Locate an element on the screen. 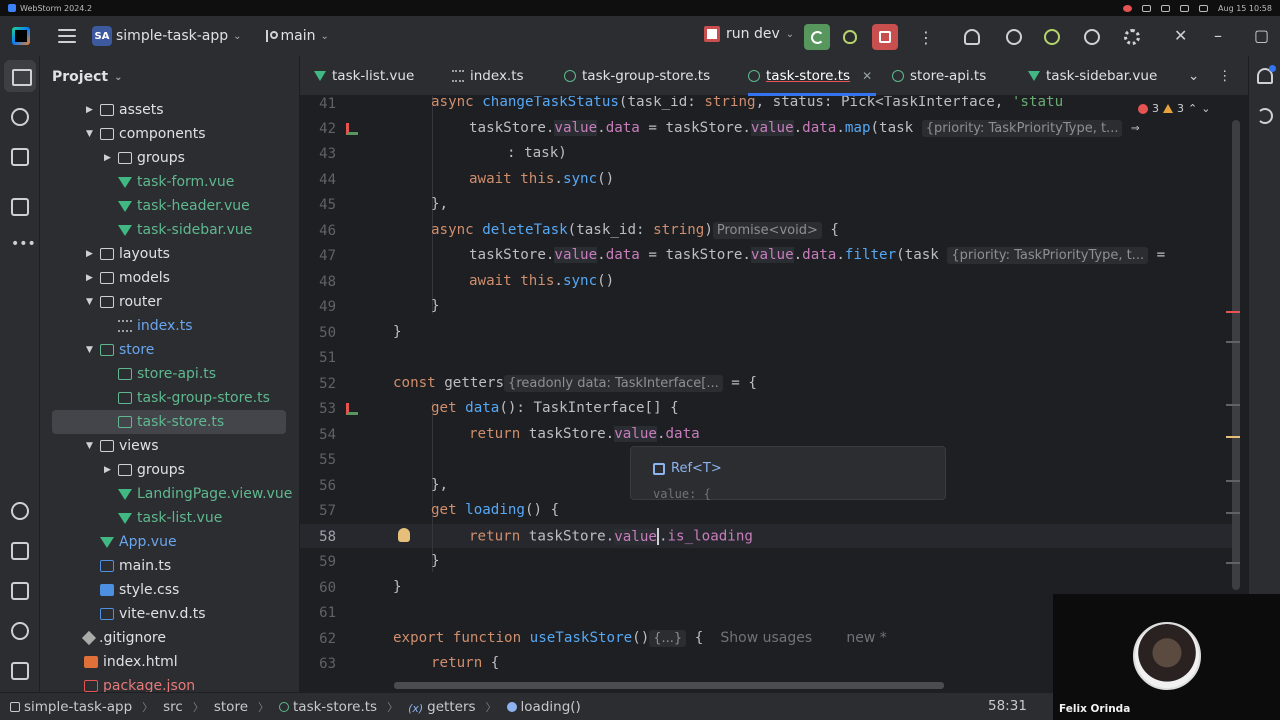 The width and height of the screenshot is (1280, 720). services-icon is located at coordinates (20, 511).